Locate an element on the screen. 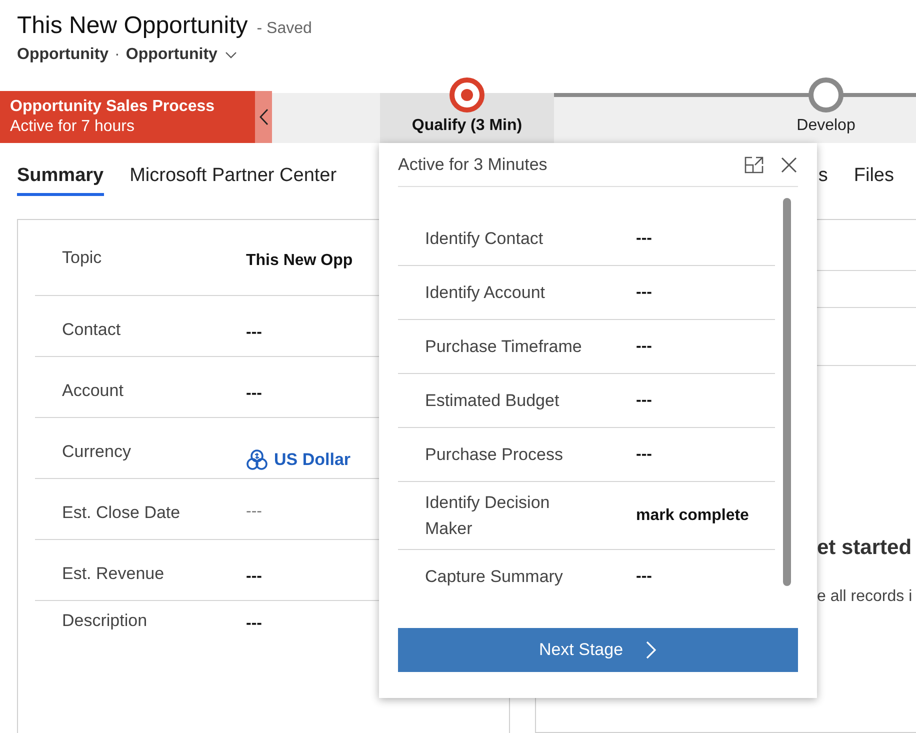 The width and height of the screenshot is (916, 733). circle-icon is located at coordinates (826, 95).